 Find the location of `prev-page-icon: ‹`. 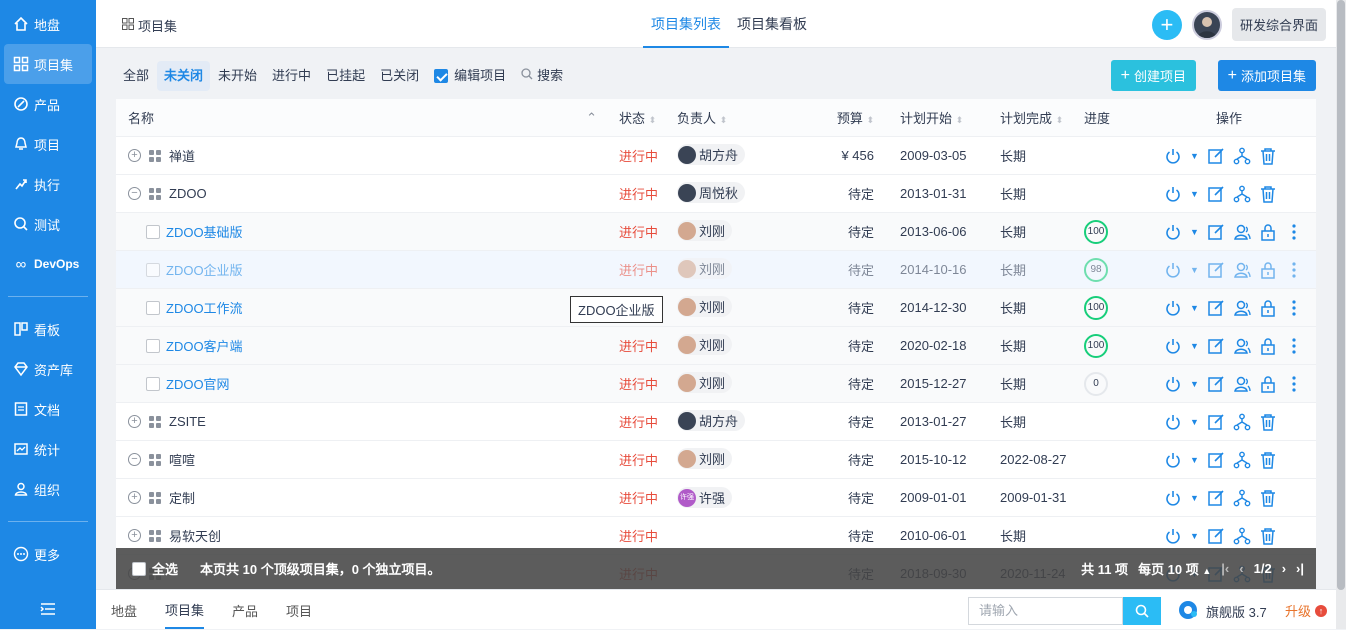

prev-page-icon: ‹ is located at coordinates (1241, 568).